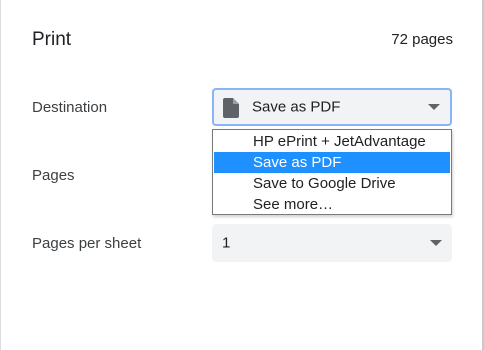 The width and height of the screenshot is (484, 350). What do you see at coordinates (332, 243) in the screenshot?
I see `pages-per-sheet-select: 1` at bounding box center [332, 243].